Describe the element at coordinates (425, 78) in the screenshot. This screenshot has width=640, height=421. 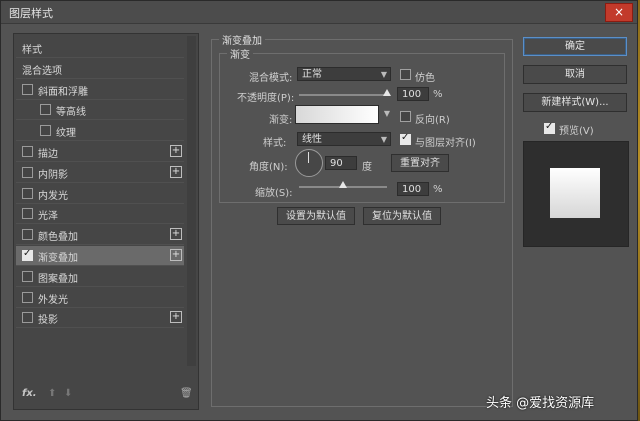
I see `dither-label: 仿色` at that location.